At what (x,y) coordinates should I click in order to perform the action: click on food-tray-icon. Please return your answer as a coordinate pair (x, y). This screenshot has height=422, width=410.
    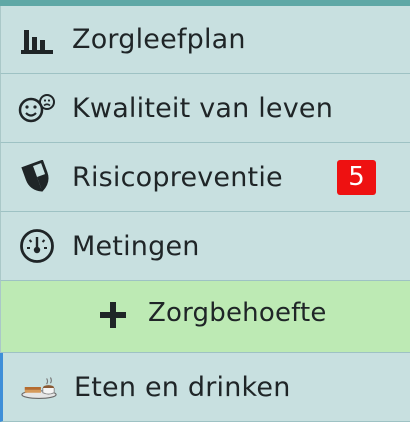
    Looking at the image, I should click on (39, 387).